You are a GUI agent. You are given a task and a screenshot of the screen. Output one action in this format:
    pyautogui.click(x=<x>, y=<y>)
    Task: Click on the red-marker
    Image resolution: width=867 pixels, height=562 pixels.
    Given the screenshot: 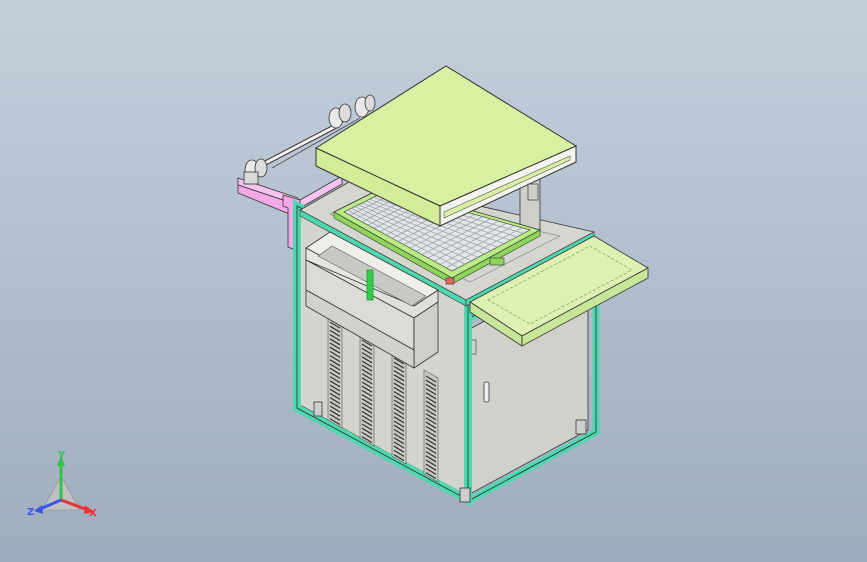 What is the action you would take?
    pyautogui.click(x=450, y=281)
    